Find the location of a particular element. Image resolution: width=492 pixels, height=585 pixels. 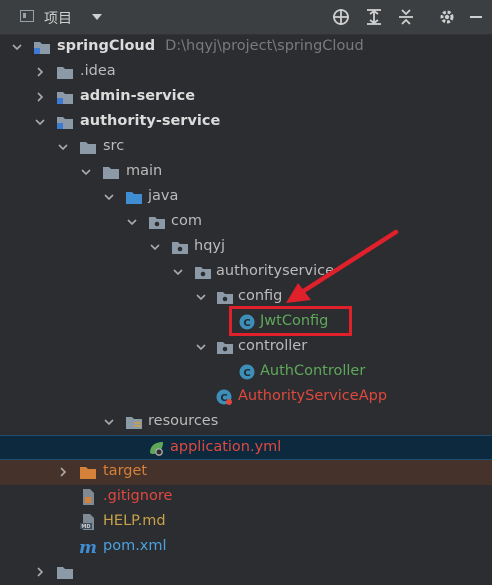

annotation-highlight-box is located at coordinates (290, 321).